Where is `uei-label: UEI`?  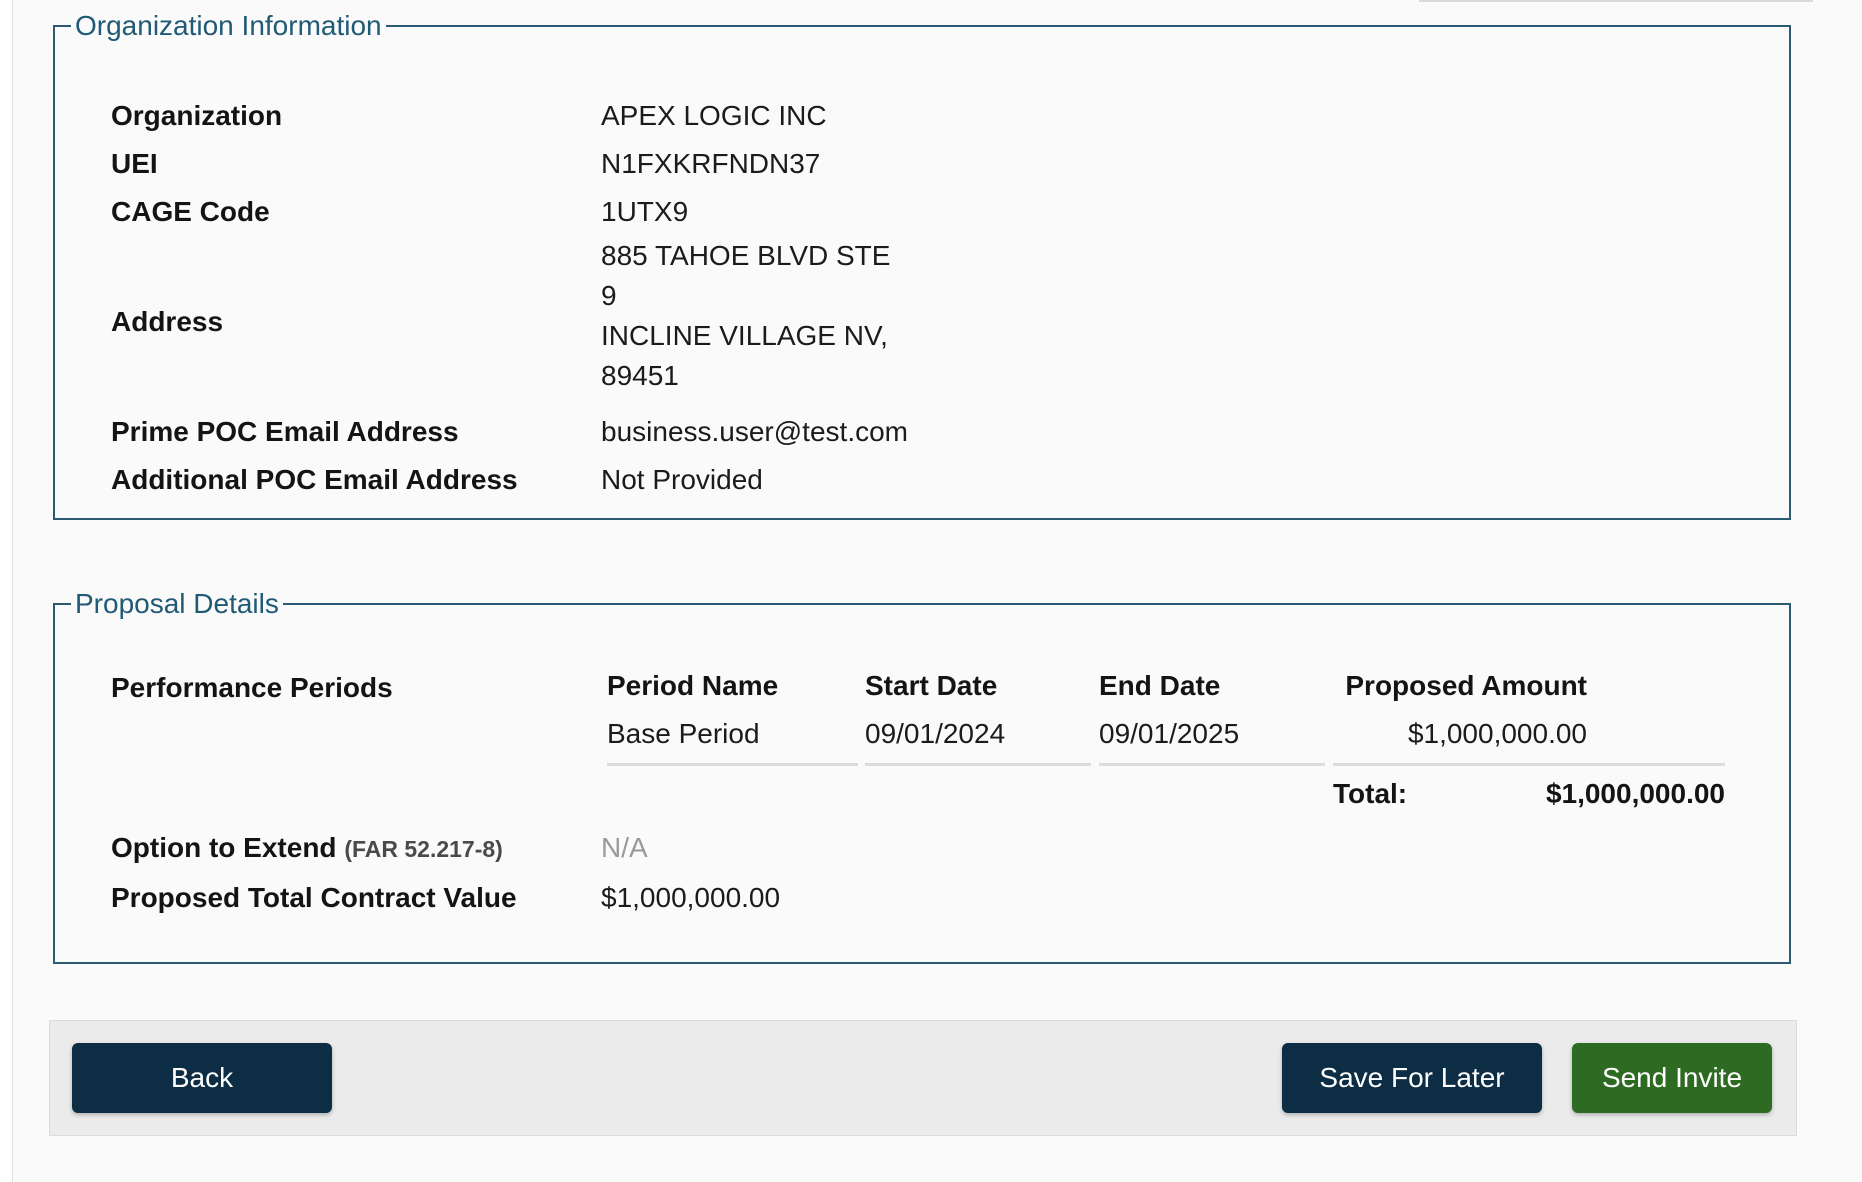
uei-label: UEI is located at coordinates (134, 163).